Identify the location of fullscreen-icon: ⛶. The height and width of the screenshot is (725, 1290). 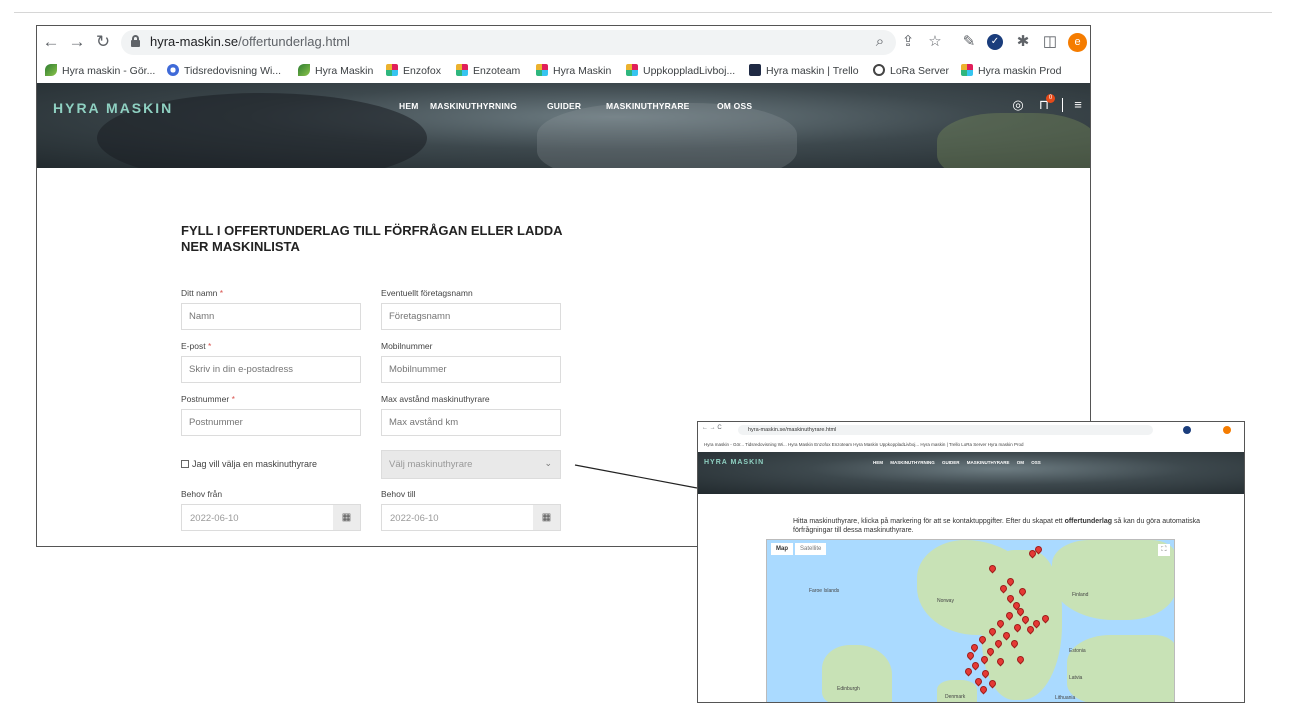
(1164, 550).